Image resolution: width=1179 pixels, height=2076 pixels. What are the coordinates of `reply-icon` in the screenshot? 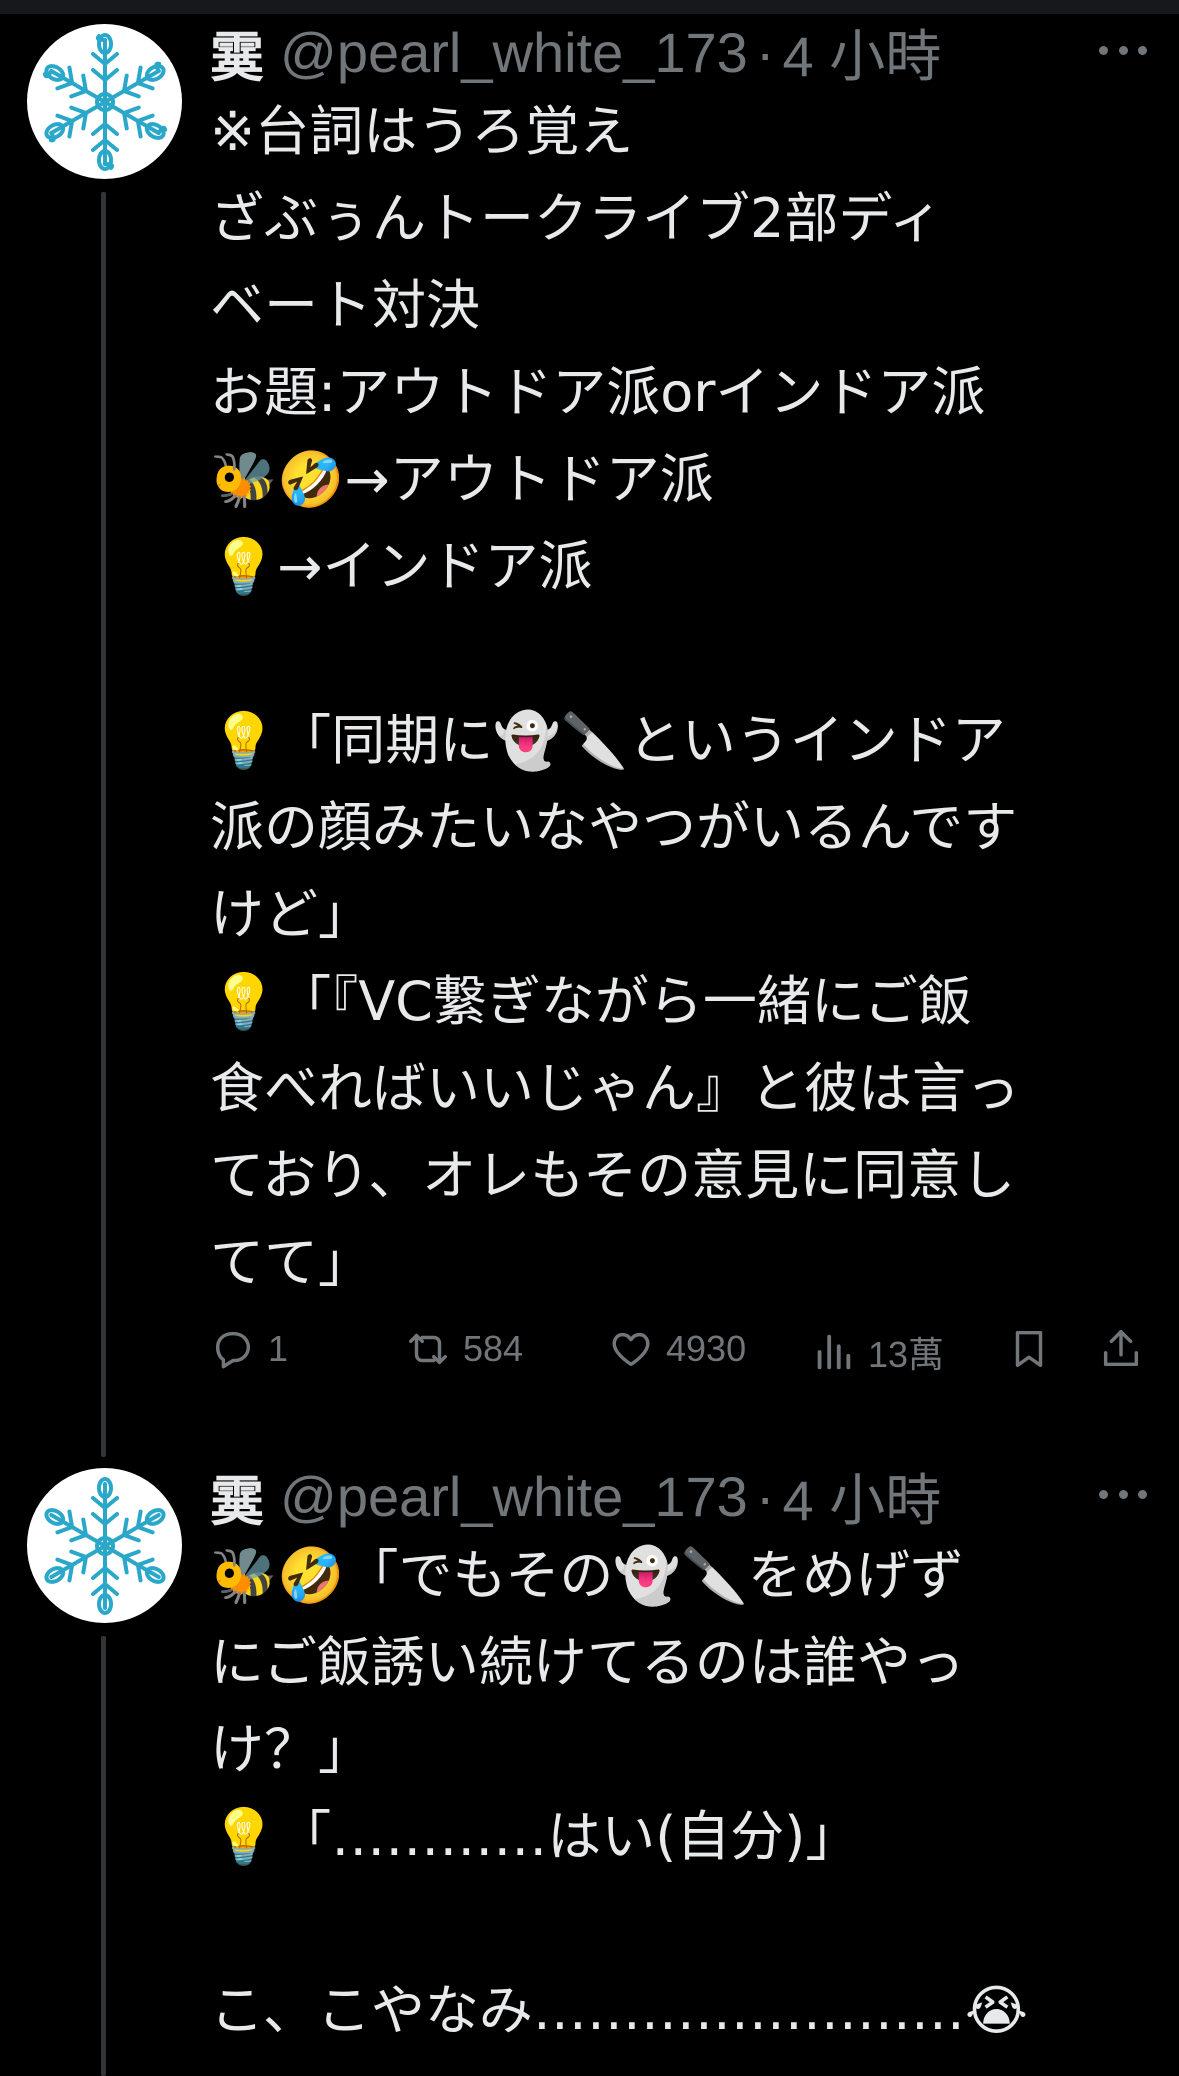 It's located at (233, 1350).